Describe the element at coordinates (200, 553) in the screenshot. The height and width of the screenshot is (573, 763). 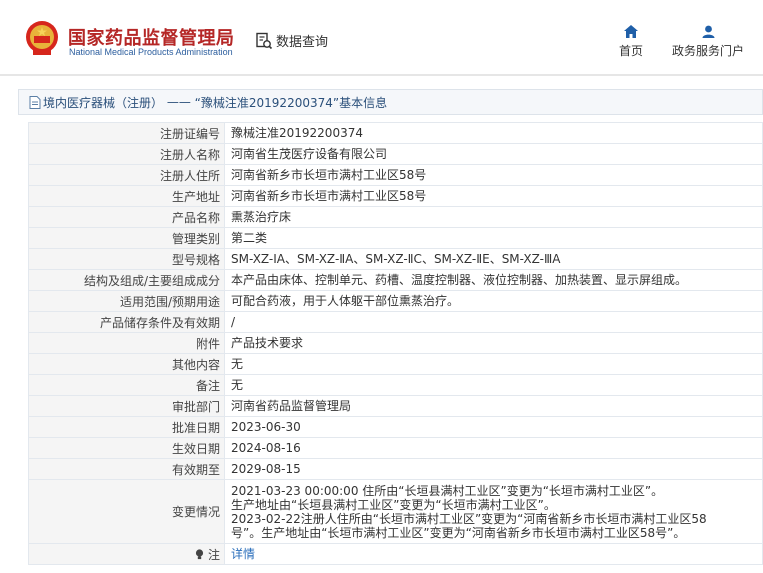
I see `lightbulb-icon` at that location.